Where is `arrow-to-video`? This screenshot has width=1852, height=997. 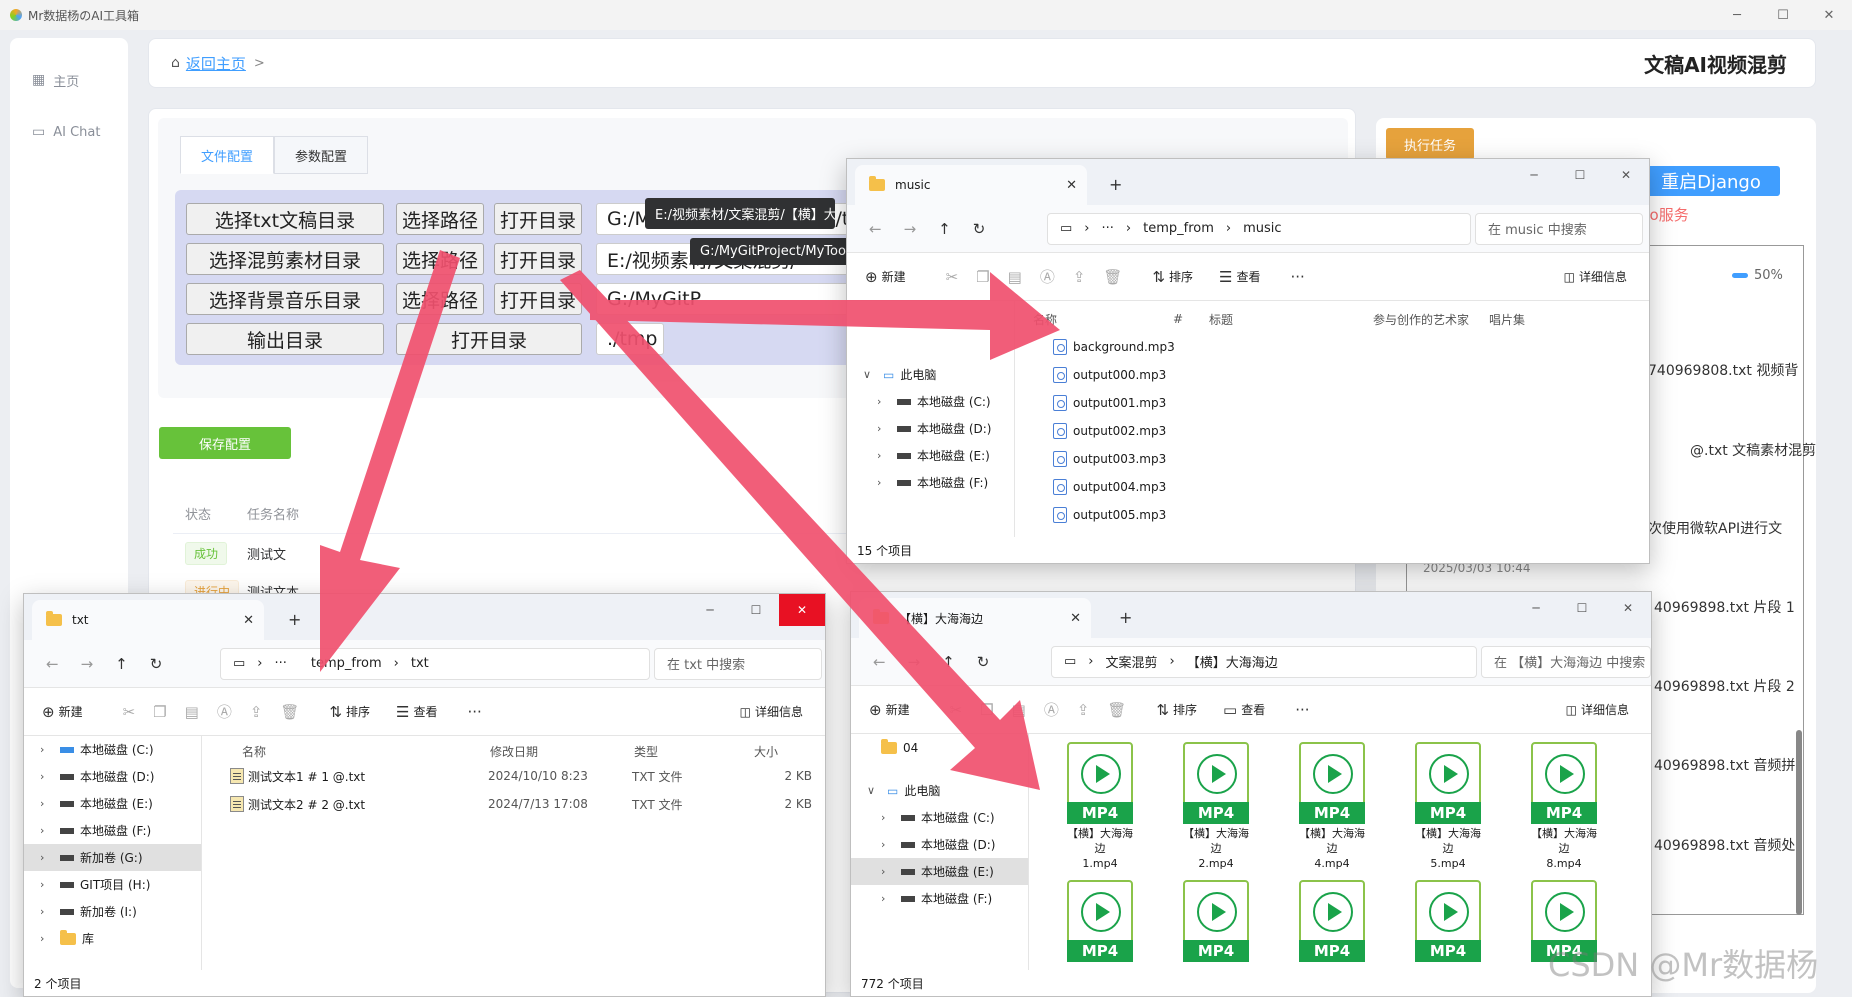
arrow-to-video is located at coordinates (800, 530).